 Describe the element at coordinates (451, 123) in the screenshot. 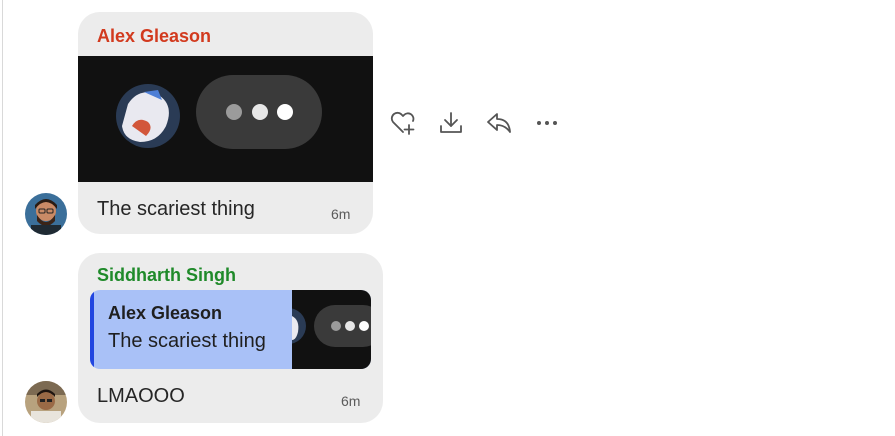

I see `download-icon` at that location.